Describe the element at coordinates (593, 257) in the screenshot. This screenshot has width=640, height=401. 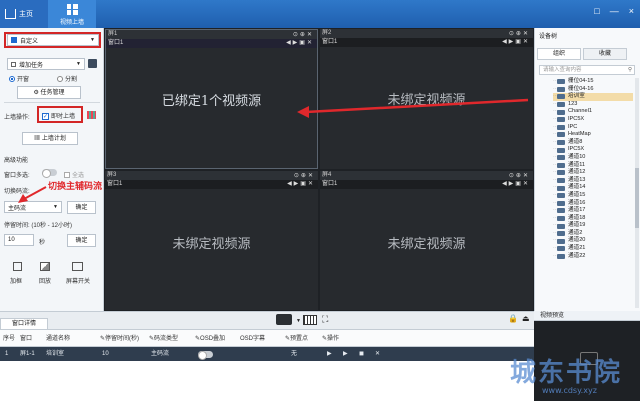
I see `tree-item: ⋯ 通道22` at that location.